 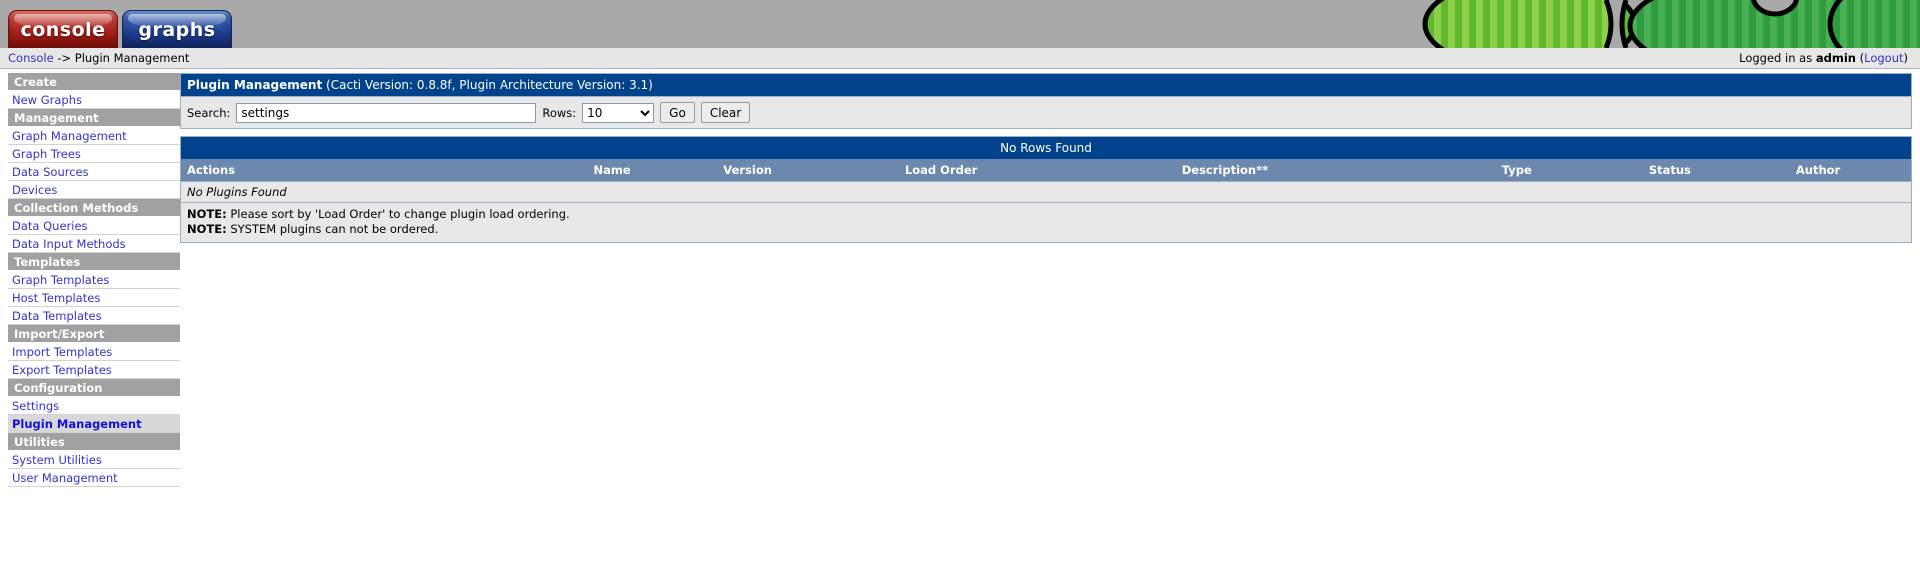 I want to click on main-tab-strip: console graphs, so click(x=120, y=29).